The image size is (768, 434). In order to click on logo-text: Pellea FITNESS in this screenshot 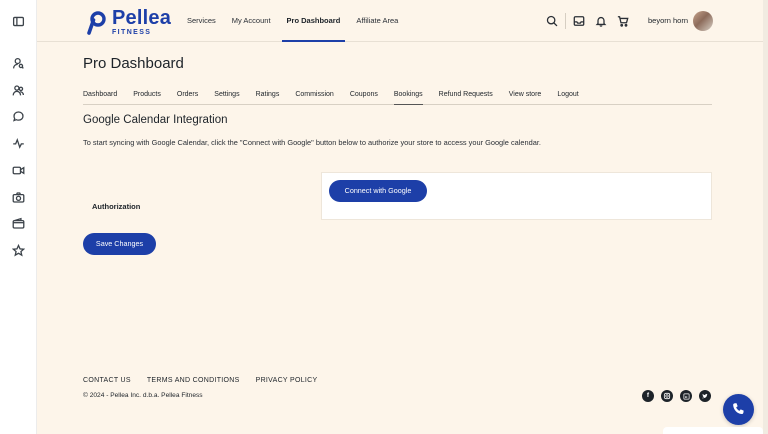, I will do `click(141, 22)`.